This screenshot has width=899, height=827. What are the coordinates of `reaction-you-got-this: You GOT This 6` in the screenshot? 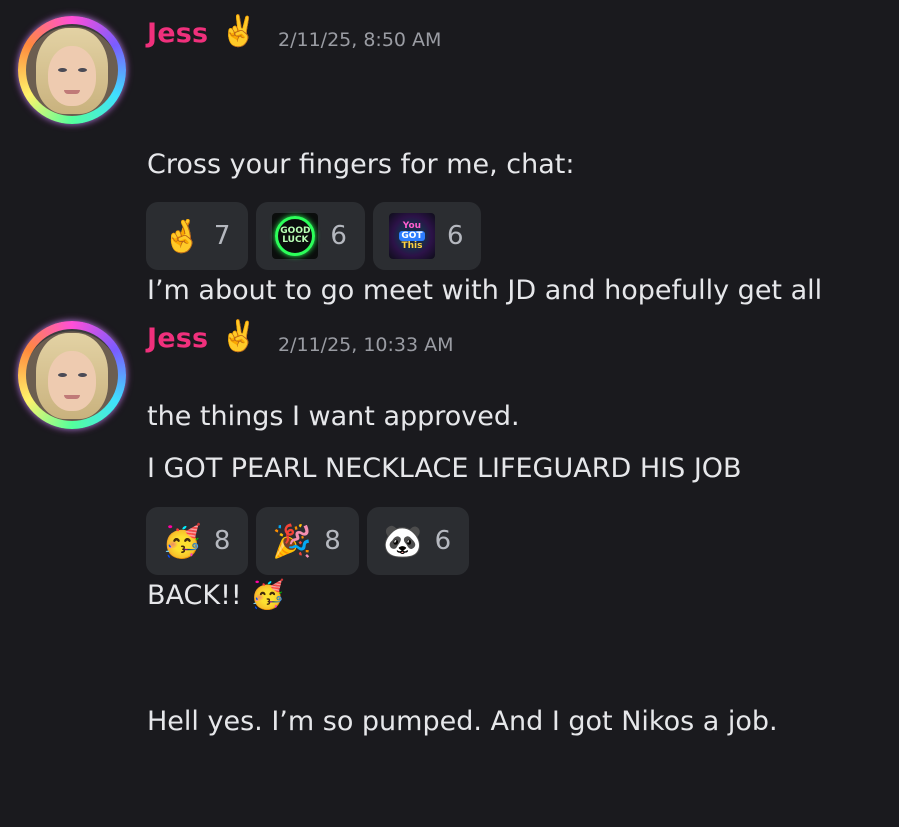 It's located at (427, 236).